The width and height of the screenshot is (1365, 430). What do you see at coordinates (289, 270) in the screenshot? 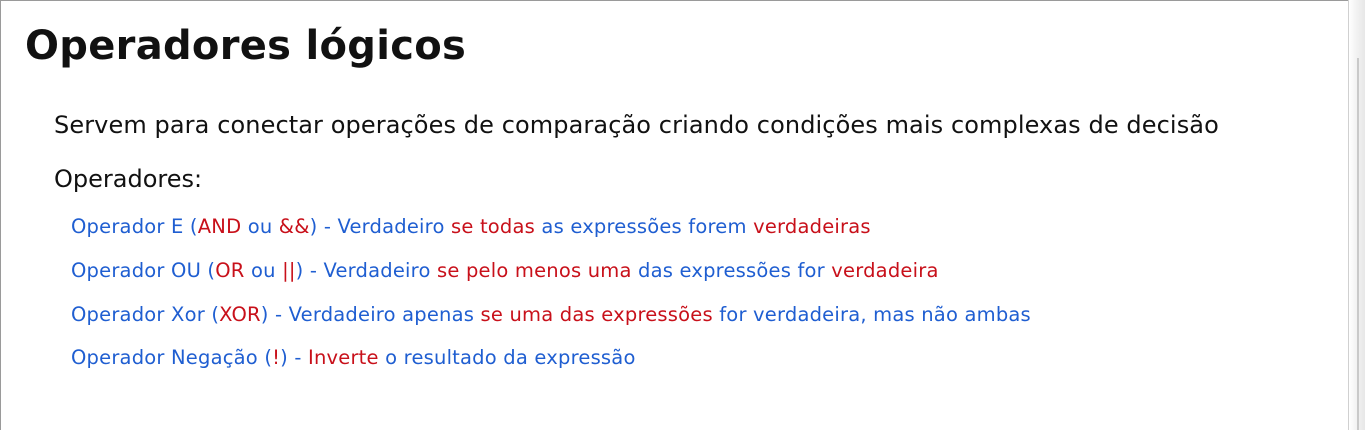
I see `operator-segment: ||` at bounding box center [289, 270].